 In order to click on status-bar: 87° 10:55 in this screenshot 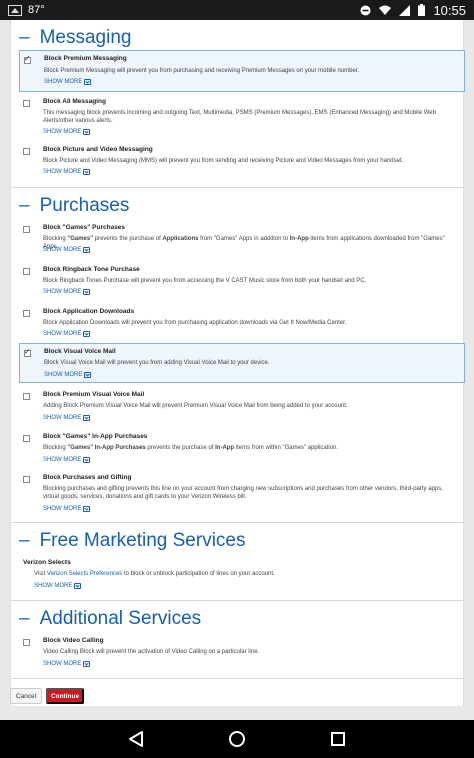, I will do `click(237, 10)`.